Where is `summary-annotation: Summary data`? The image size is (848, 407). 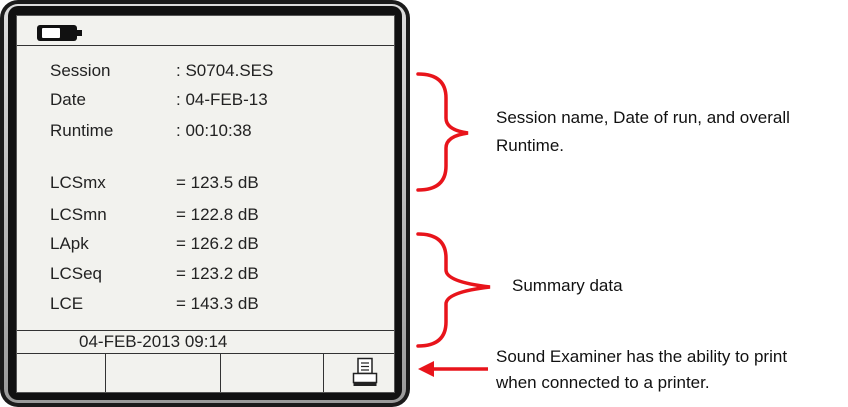 summary-annotation: Summary data is located at coordinates (567, 285).